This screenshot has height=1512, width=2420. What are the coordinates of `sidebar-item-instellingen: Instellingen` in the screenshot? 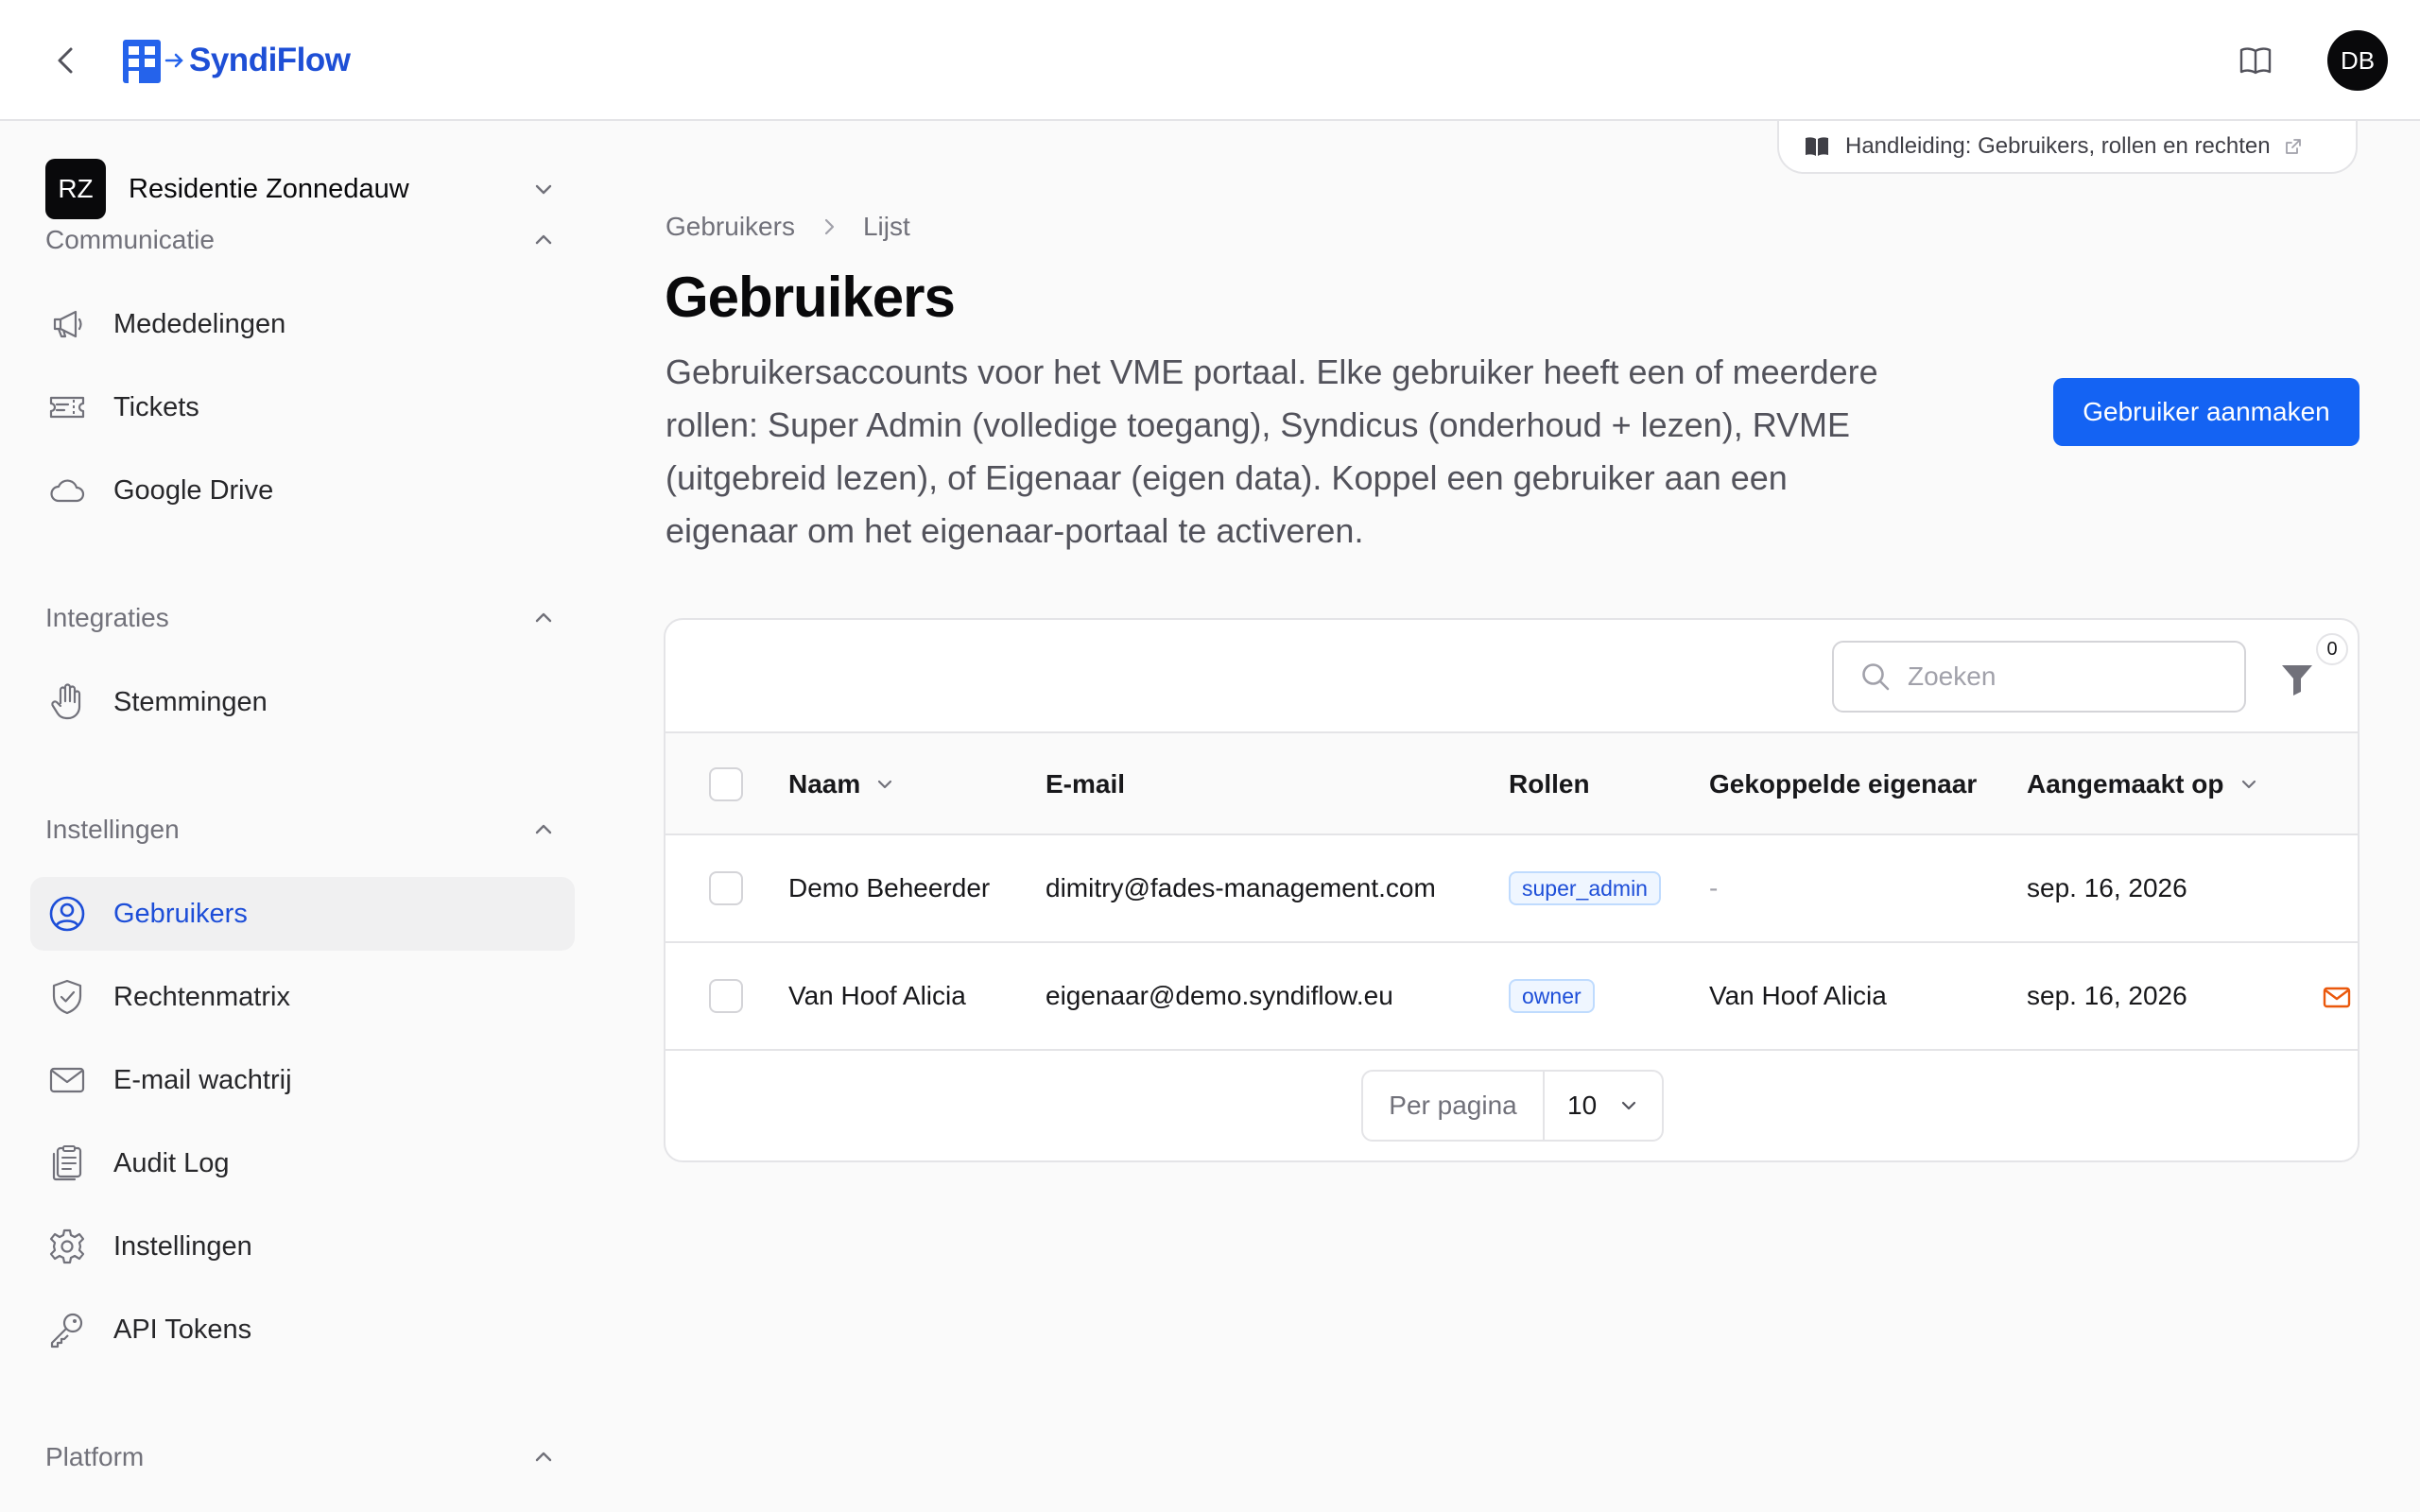 It's located at (302, 1246).